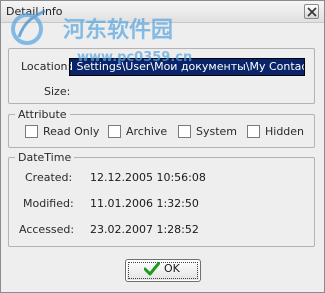  I want to click on archive-checkbox, so click(114, 131).